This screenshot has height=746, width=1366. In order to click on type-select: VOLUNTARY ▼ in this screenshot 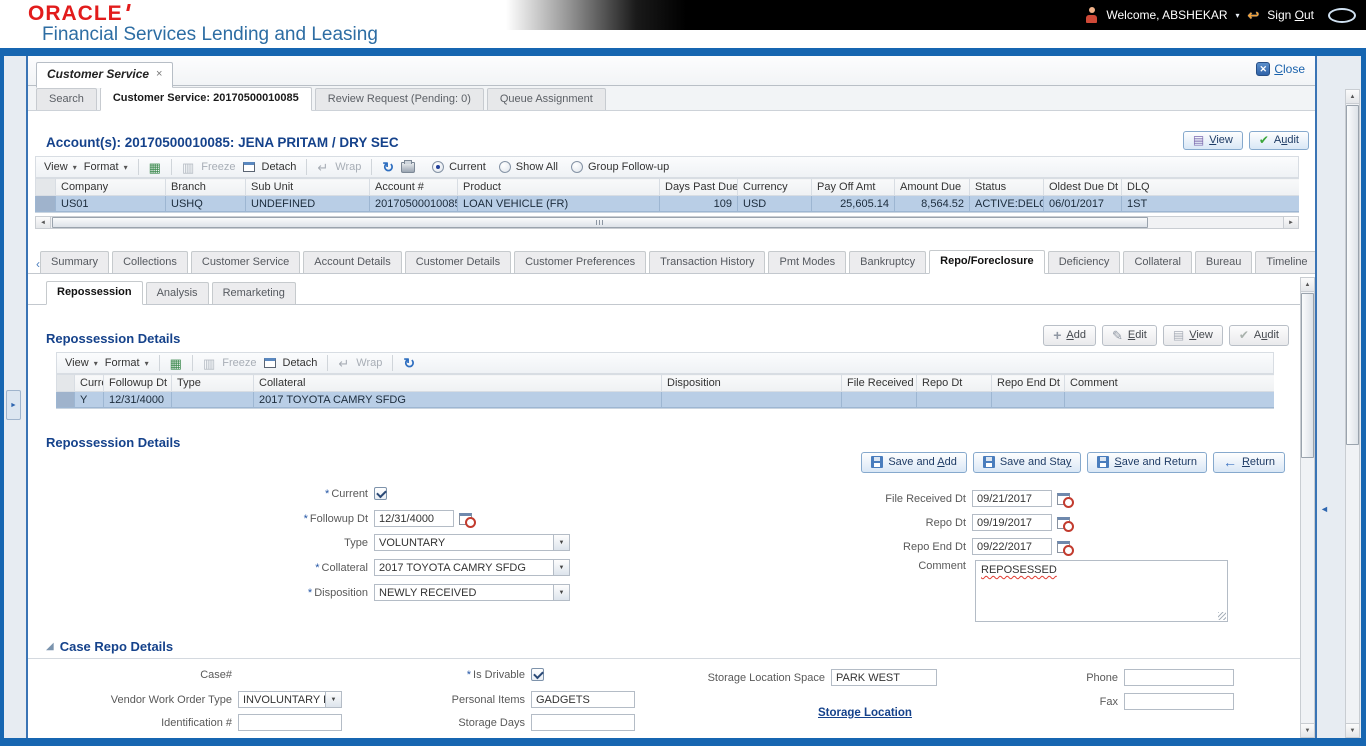, I will do `click(472, 542)`.